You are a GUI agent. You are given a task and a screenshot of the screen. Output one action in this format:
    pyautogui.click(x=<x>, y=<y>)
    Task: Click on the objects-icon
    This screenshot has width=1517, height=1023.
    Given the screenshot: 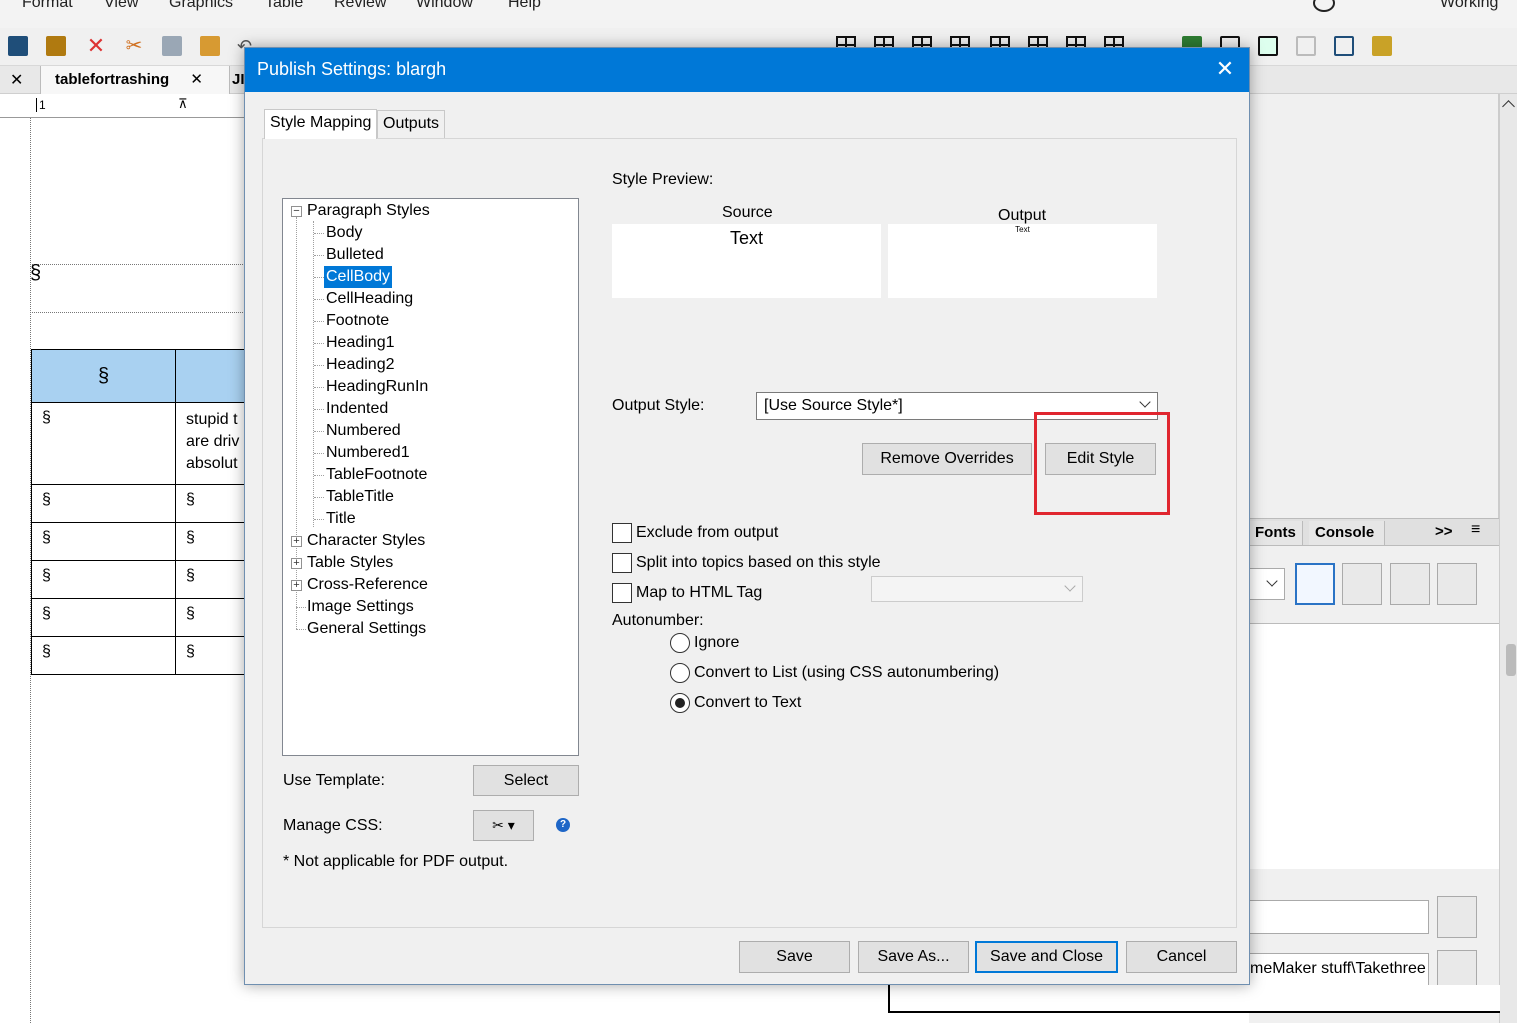 What is the action you would take?
    pyautogui.click(x=1382, y=46)
    